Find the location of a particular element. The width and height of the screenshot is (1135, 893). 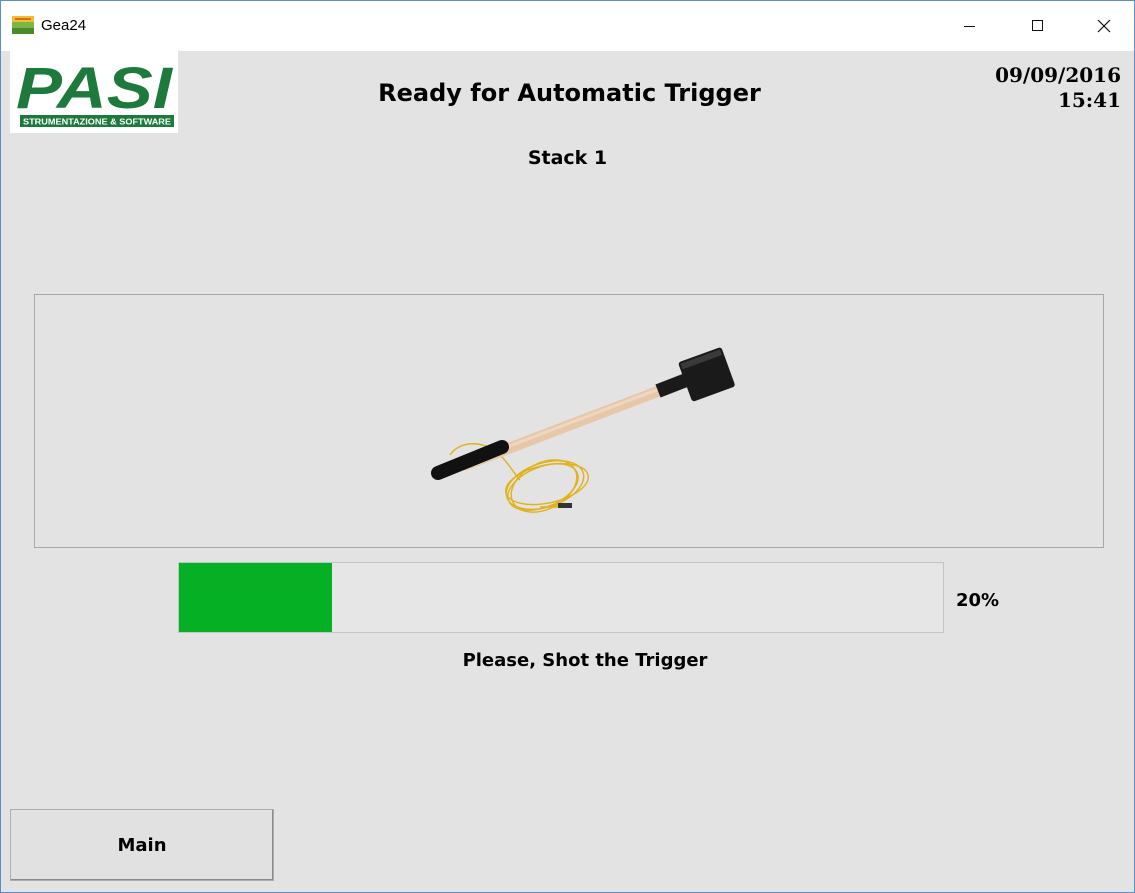

status-message: Please, Shot the Trigger is located at coordinates (585, 660).